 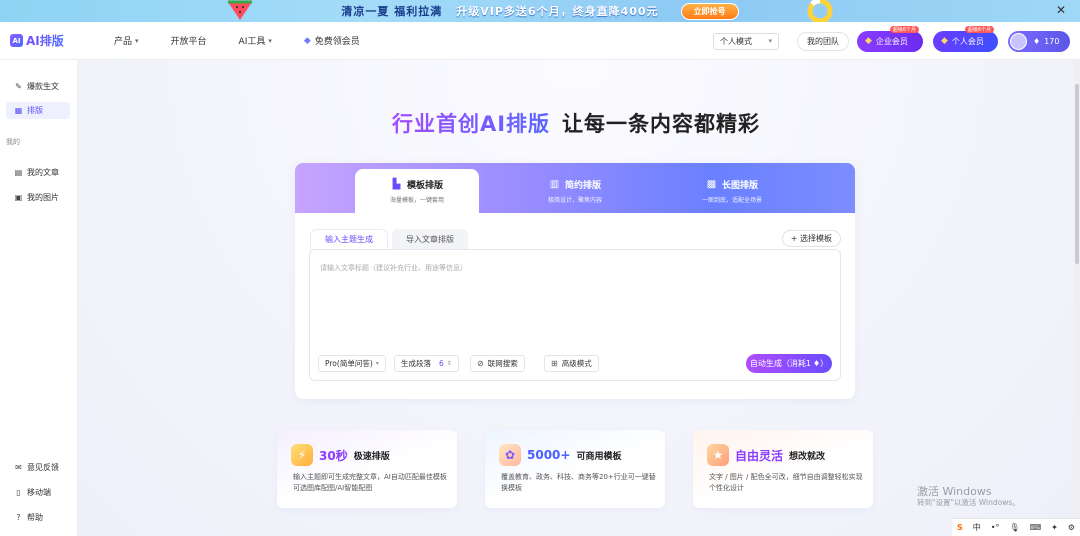 What do you see at coordinates (43, 172) in the screenshot?
I see `sidebar-item-label: 我的文章` at bounding box center [43, 172].